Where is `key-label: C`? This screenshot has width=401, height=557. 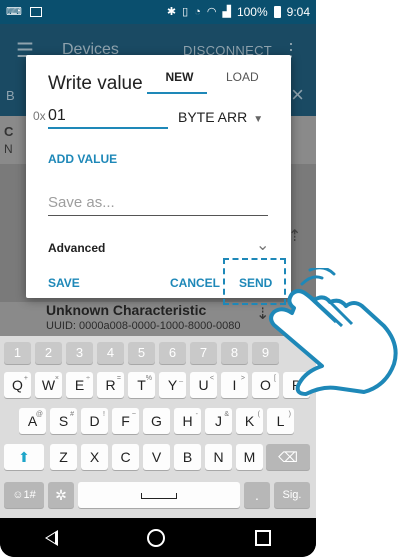 key-label: C is located at coordinates (125, 457).